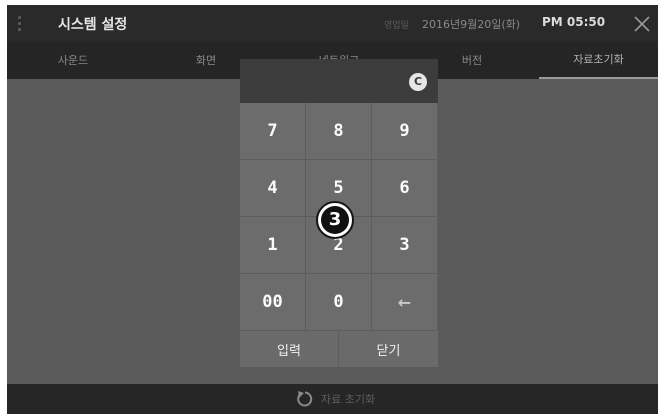 The width and height of the screenshot is (665, 419). What do you see at coordinates (273, 245) in the screenshot?
I see `key-1: 1` at bounding box center [273, 245].